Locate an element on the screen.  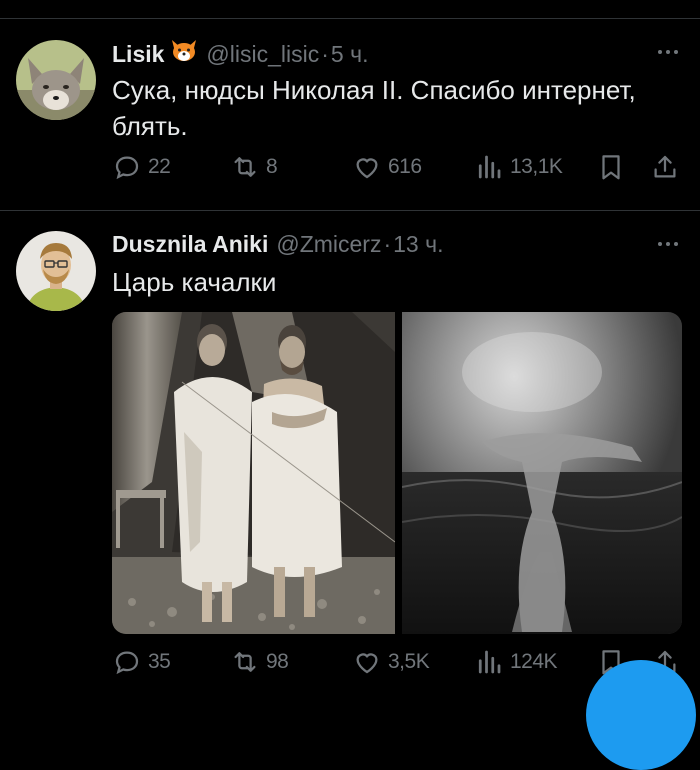
share-button is located at coordinates (668, 167).